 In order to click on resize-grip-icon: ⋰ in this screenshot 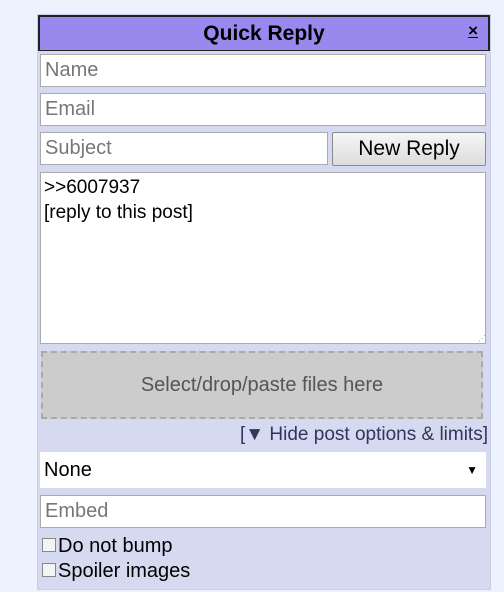, I will do `click(482, 339)`.